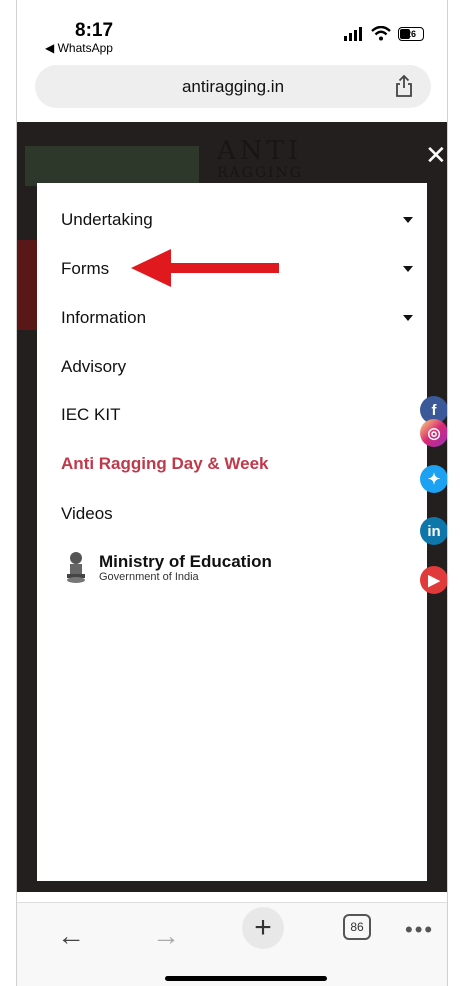 This screenshot has width=462, height=986. What do you see at coordinates (433, 531) in the screenshot?
I see `linkedin-icon: in` at bounding box center [433, 531].